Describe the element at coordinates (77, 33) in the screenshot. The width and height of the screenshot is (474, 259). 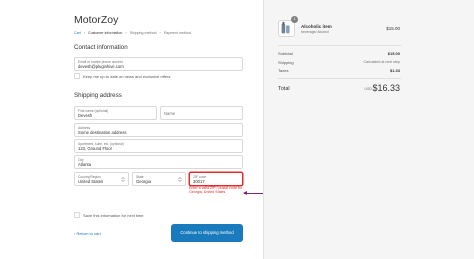
I see `breadcrumb-cart-link: Cart` at that location.